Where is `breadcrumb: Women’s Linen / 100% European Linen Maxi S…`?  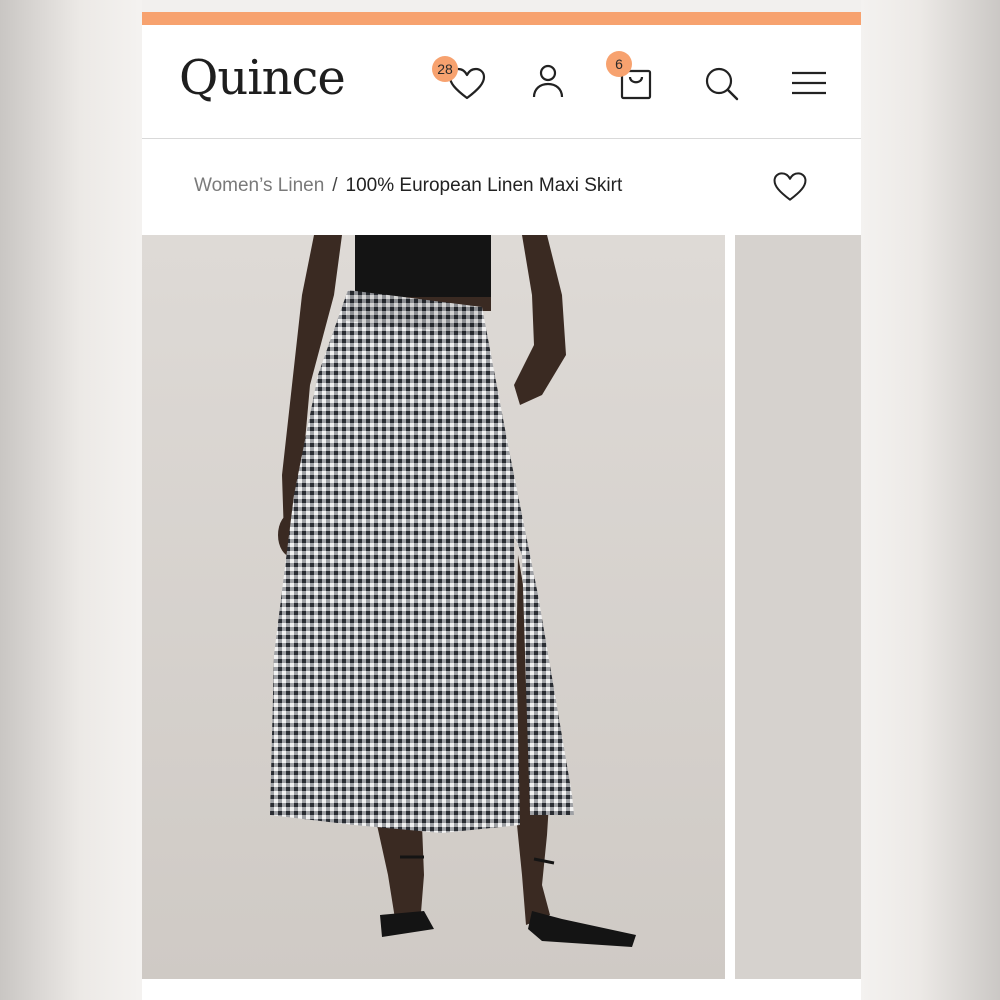 breadcrumb: Women’s Linen / 100% European Linen Maxi S… is located at coordinates (408, 186).